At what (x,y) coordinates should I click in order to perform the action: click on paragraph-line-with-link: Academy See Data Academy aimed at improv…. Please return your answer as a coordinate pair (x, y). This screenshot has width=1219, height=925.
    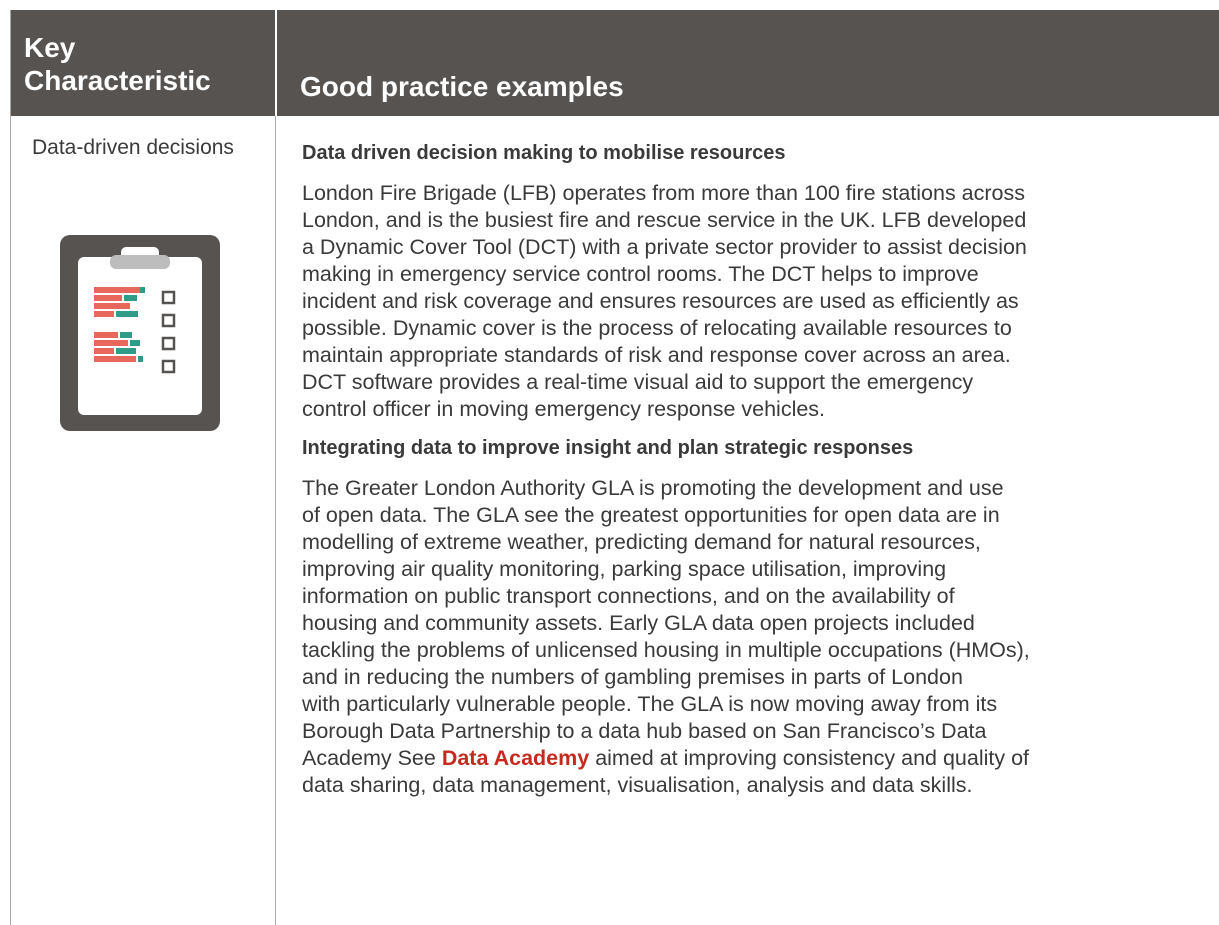
    Looking at the image, I should click on (752, 758).